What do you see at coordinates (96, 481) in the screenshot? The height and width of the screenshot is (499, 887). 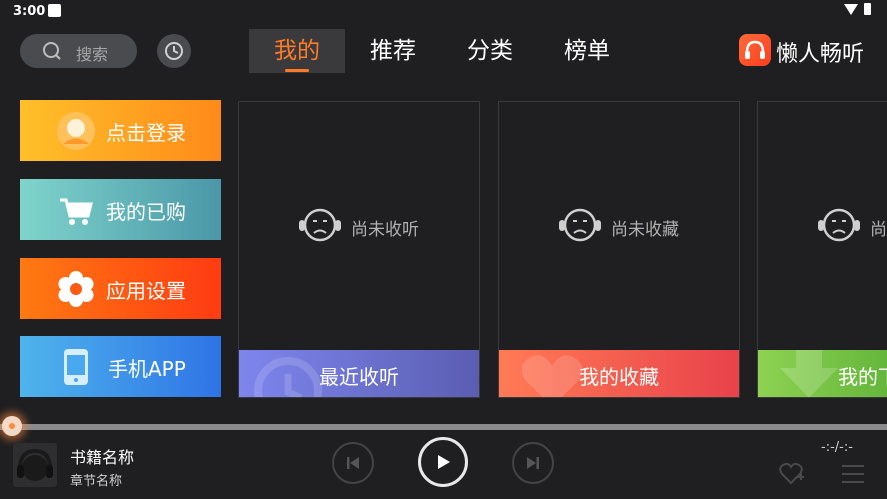 I see `chapter-name: 章节名称` at bounding box center [96, 481].